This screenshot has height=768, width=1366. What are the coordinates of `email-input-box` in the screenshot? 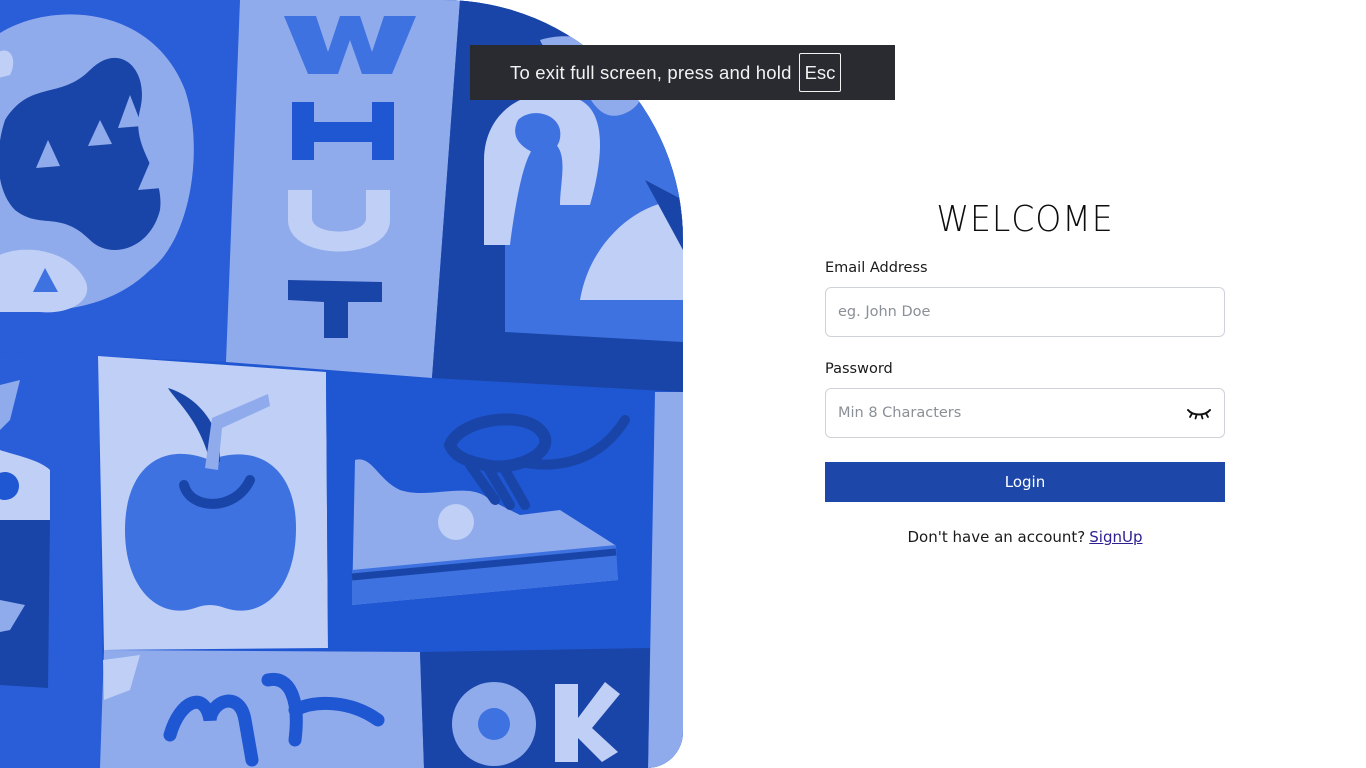 It's located at (1025, 312).